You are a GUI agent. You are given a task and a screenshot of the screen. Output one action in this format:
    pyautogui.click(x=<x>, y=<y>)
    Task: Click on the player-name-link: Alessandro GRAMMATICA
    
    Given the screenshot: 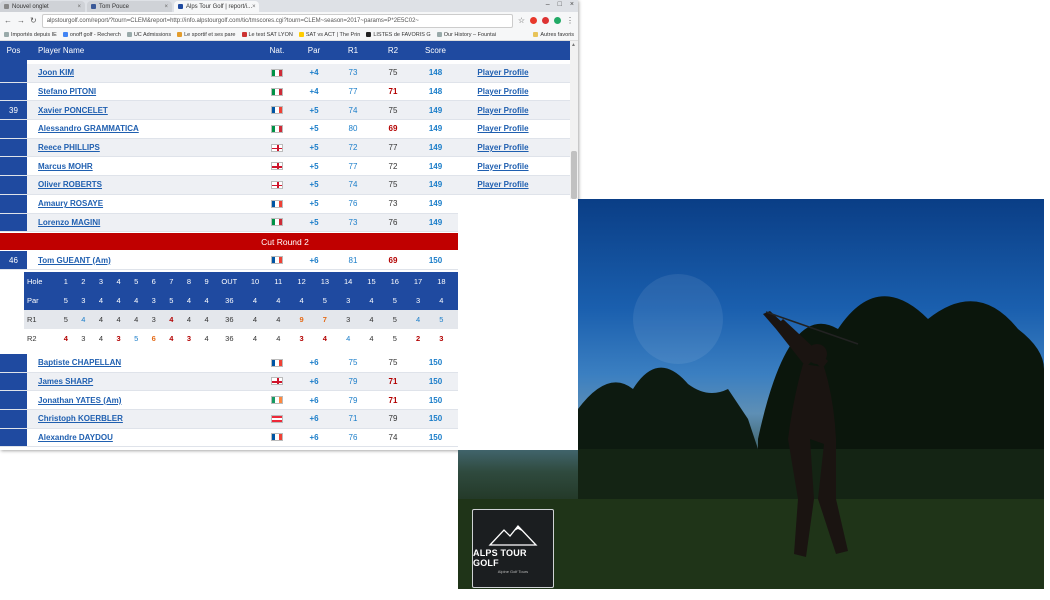 What is the action you would take?
    pyautogui.click(x=143, y=128)
    